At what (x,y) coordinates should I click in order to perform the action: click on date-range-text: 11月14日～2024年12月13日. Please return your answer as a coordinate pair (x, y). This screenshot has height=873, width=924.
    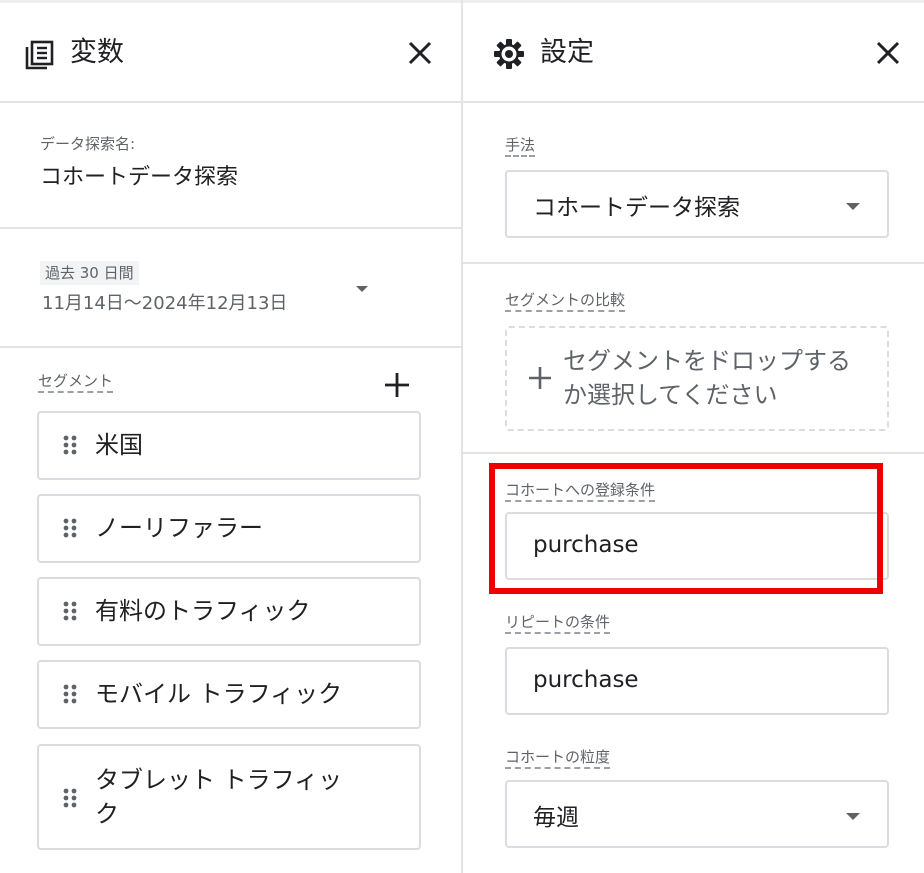
    Looking at the image, I should click on (164, 302).